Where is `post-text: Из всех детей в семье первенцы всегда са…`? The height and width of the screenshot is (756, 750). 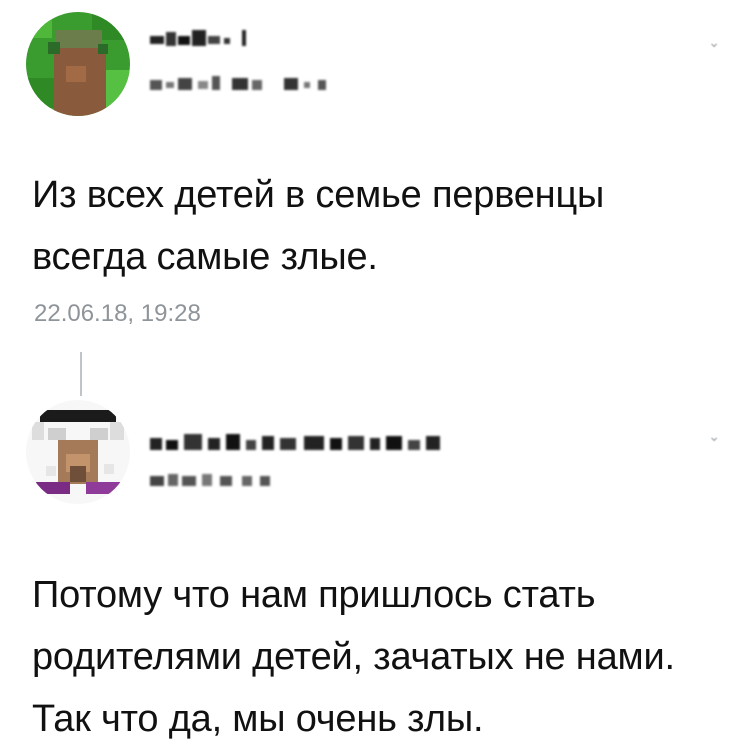 post-text: Из всех детей в семье первенцы всегда са… is located at coordinates (318, 226).